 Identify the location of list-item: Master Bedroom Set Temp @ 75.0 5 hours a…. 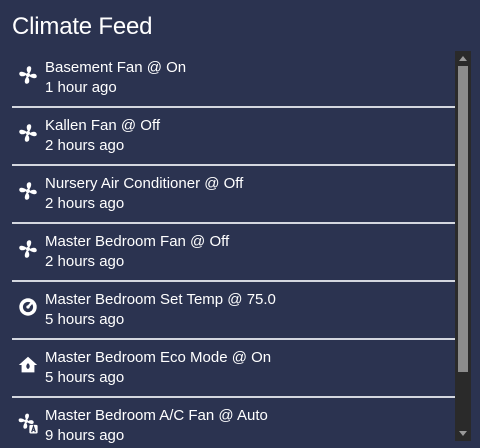
(233, 311).